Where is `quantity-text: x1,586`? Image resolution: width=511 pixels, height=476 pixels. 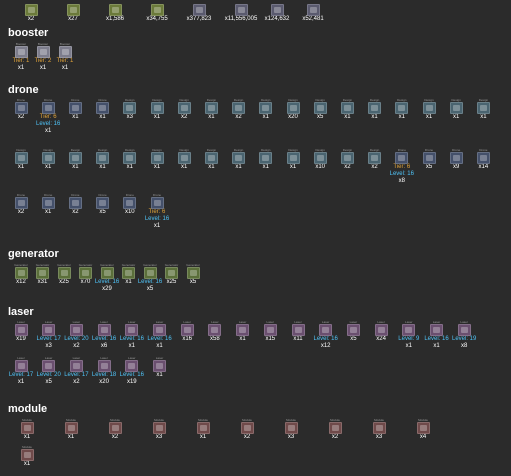
quantity-text: x1,586 is located at coordinates (114, 19).